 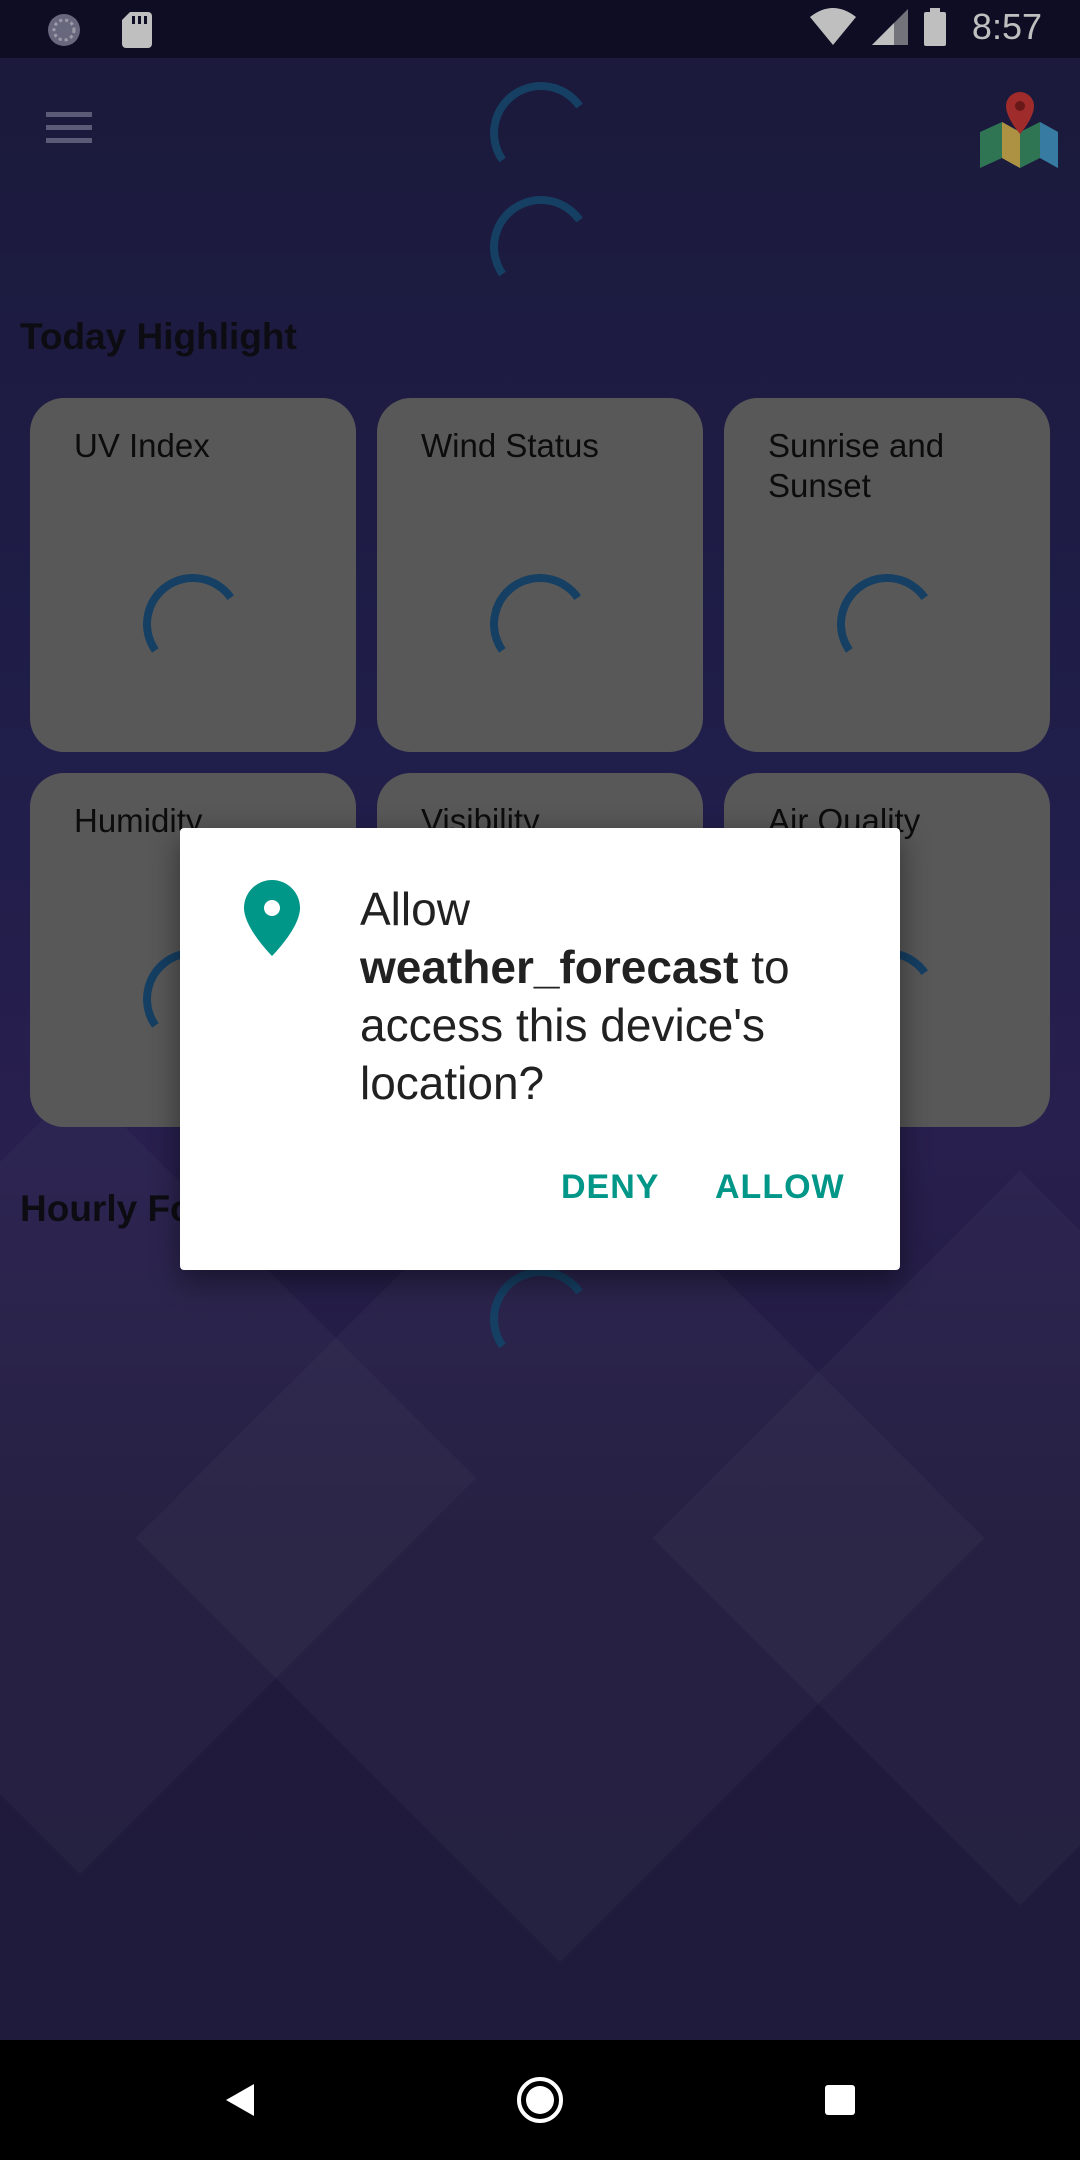 I want to click on back-triangle-icon, so click(x=240, y=2100).